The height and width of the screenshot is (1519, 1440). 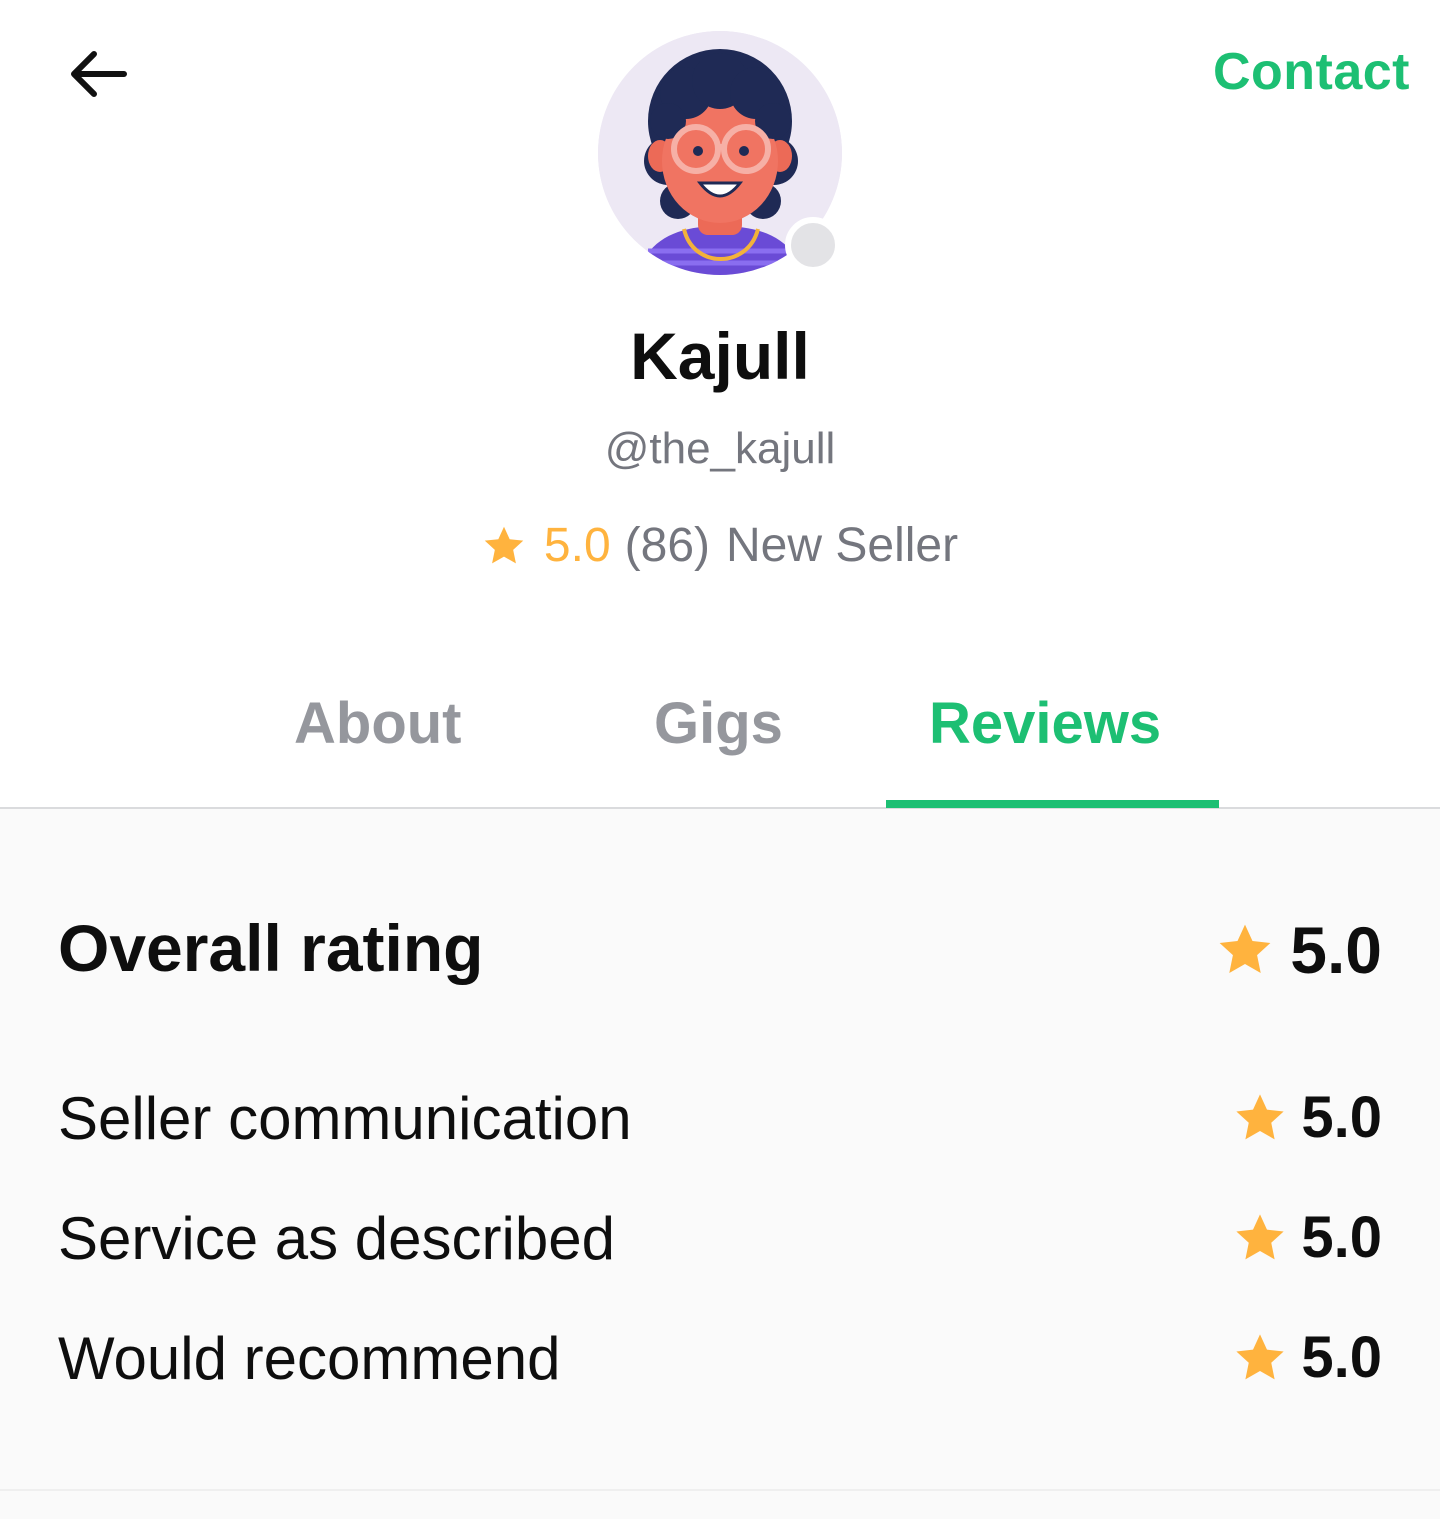 I want to click on rating-summary: 5.0 (86) New Seller, so click(x=720, y=545).